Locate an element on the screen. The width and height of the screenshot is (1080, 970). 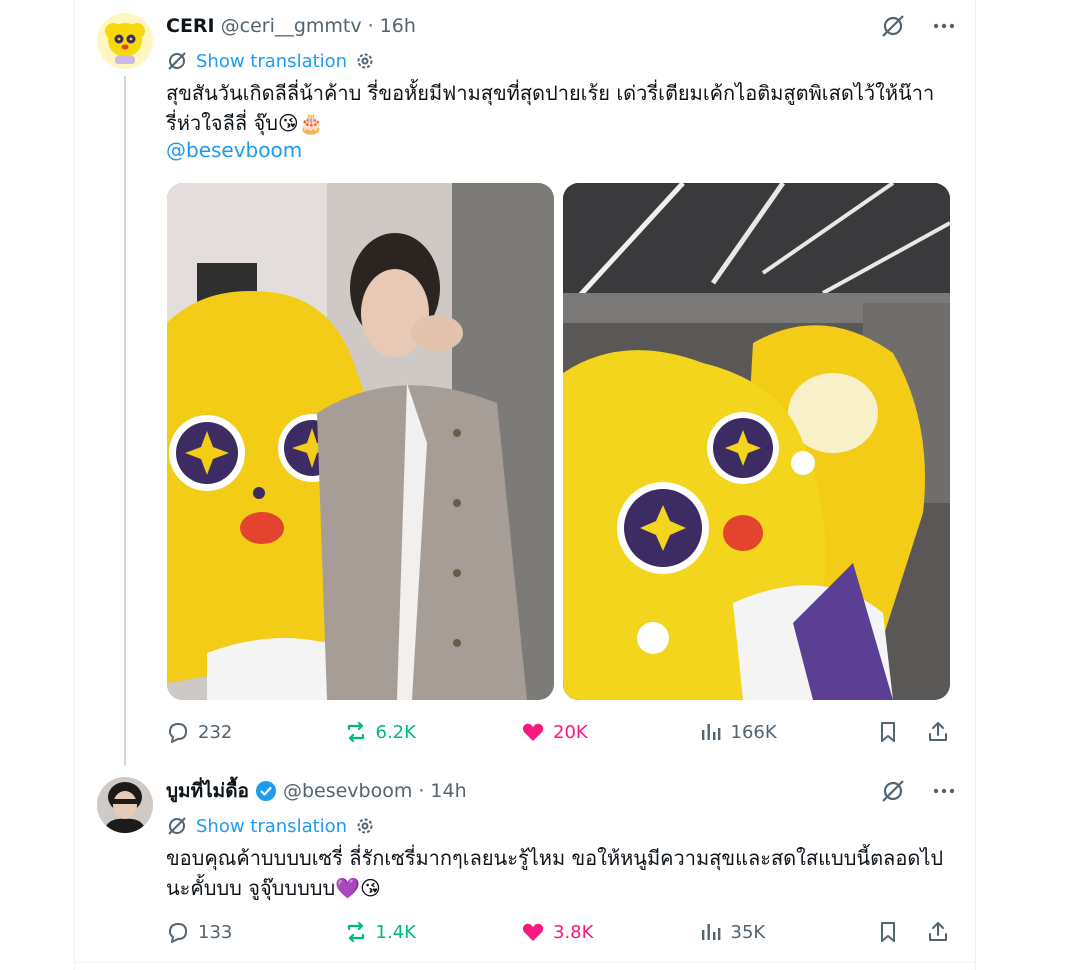
repost-count: 6.2K is located at coordinates (395, 732).